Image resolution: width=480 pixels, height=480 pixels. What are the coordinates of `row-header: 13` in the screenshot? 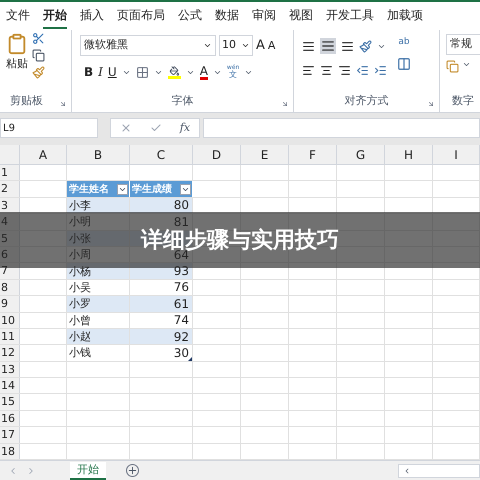 It's located at (10, 370).